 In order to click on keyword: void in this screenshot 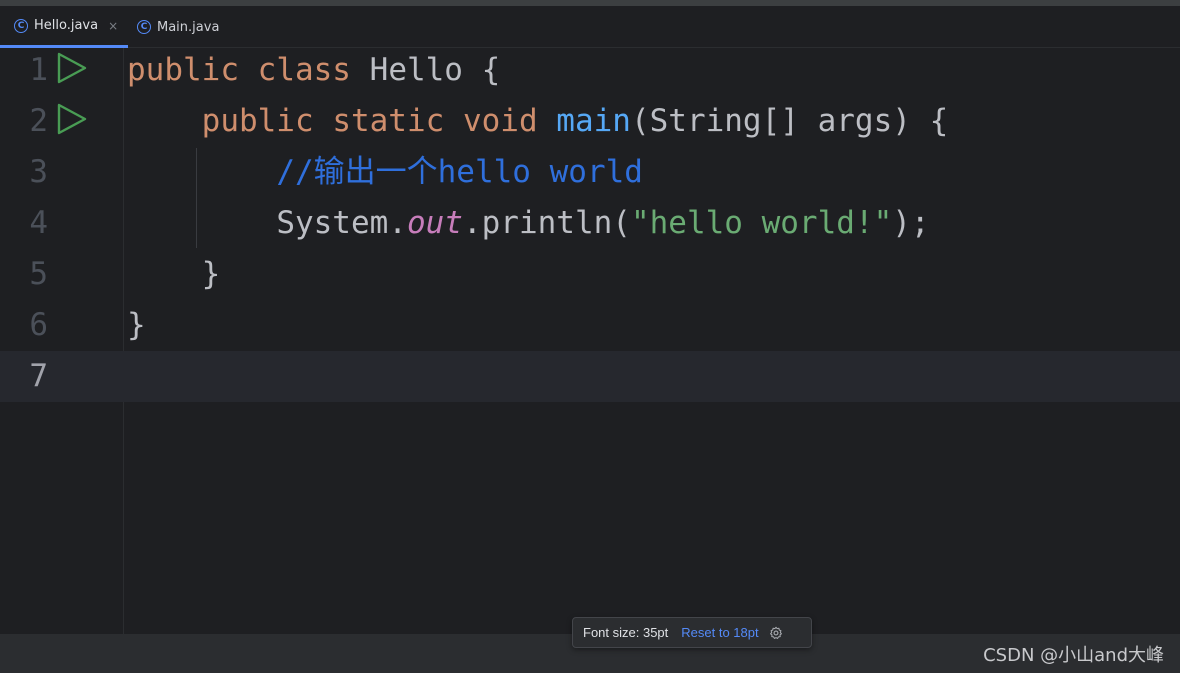, I will do `click(500, 121)`.